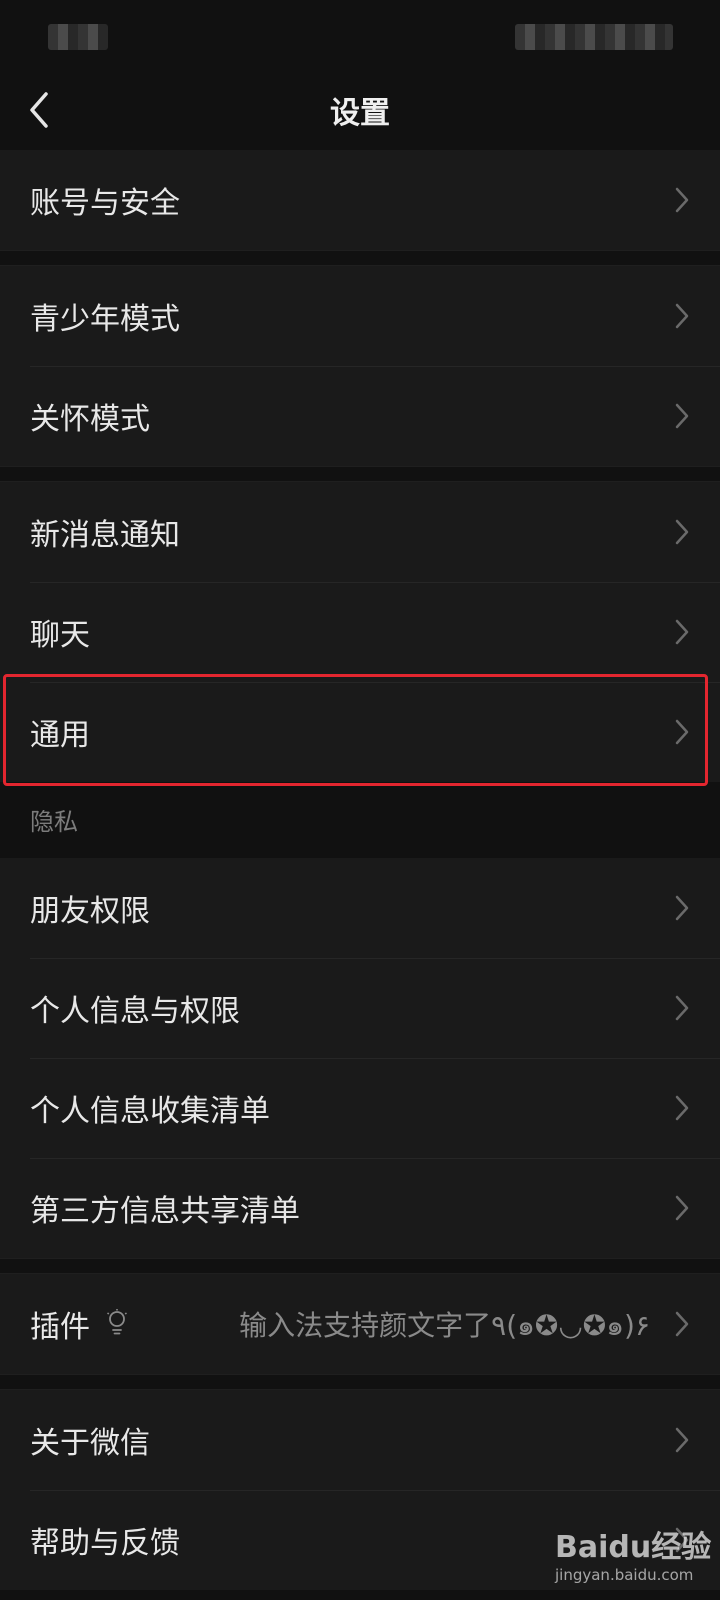  Describe the element at coordinates (360, 1440) in the screenshot. I see `row-about: 关于微信` at that location.